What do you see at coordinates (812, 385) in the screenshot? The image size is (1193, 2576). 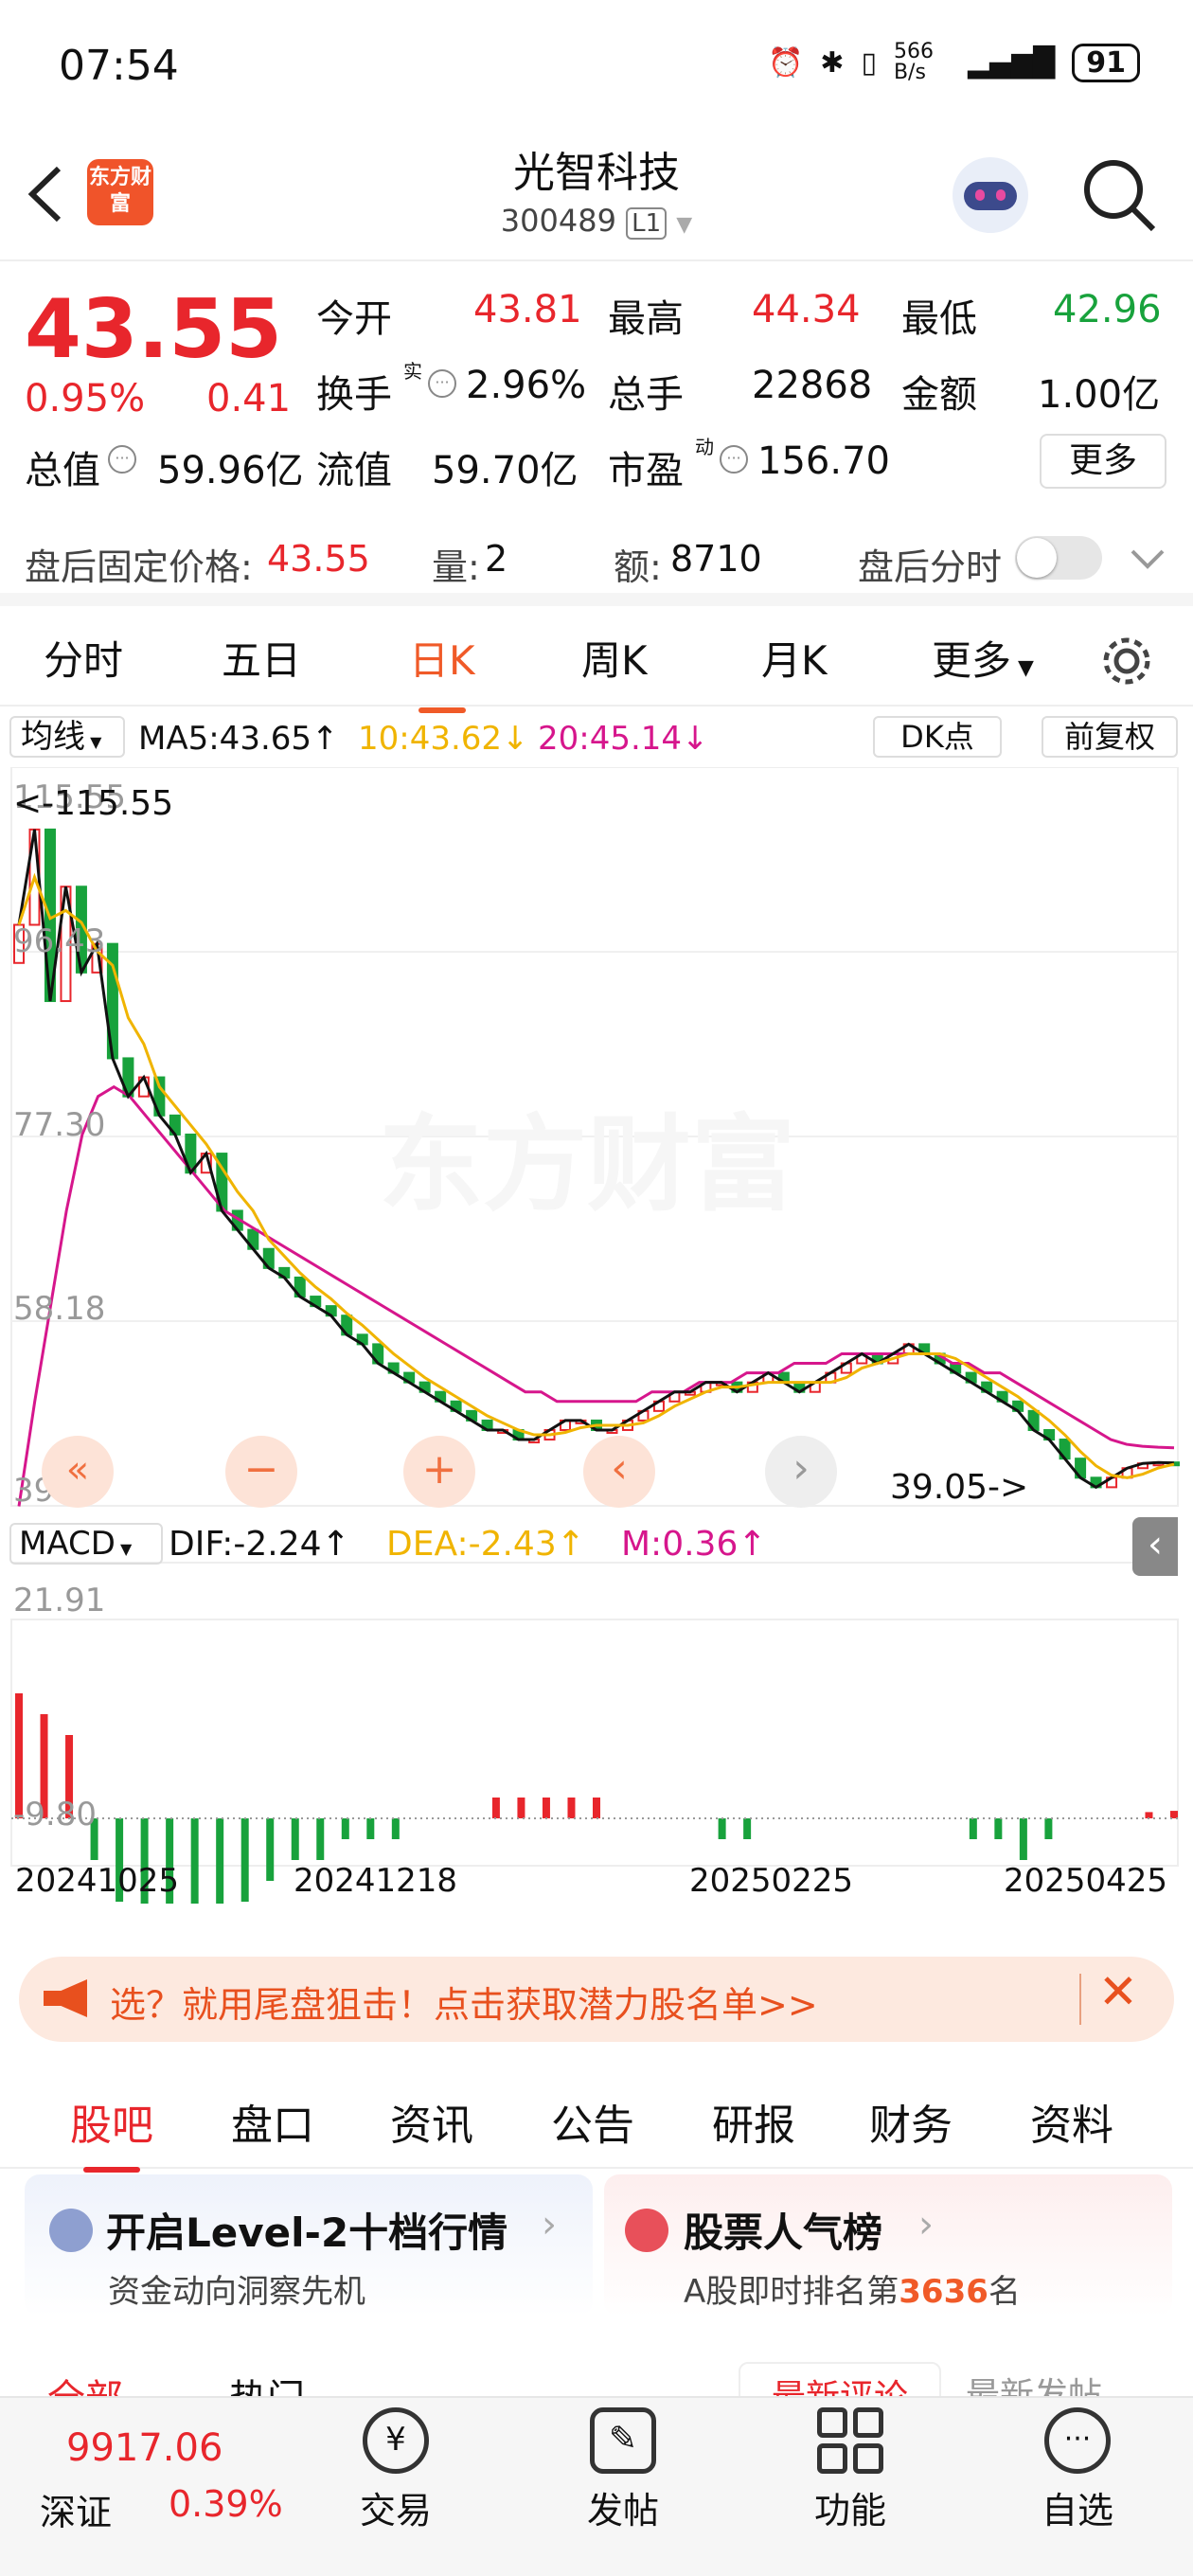 I see `volume-value: 22868` at bounding box center [812, 385].